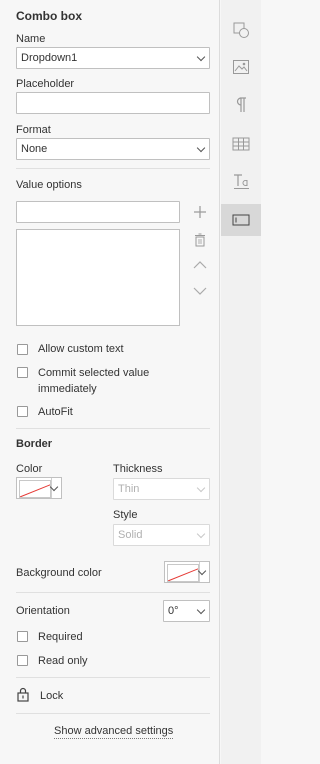 This screenshot has height=764, width=320. What do you see at coordinates (45, 84) in the screenshot?
I see `placeholder-label: Placeholder` at bounding box center [45, 84].